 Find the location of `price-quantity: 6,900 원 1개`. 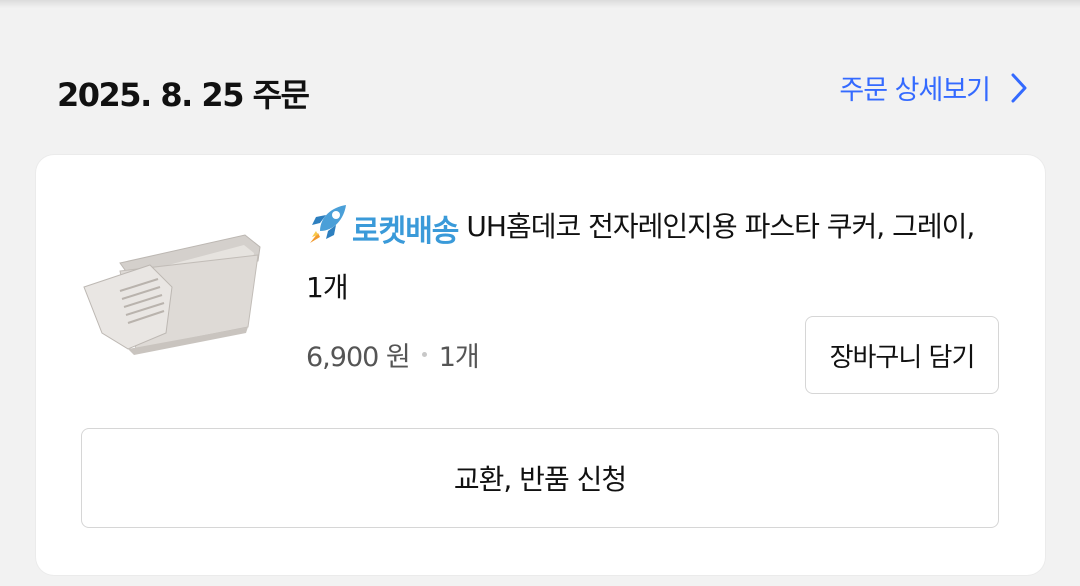

price-quantity: 6,900 원 1개 is located at coordinates (393, 354).